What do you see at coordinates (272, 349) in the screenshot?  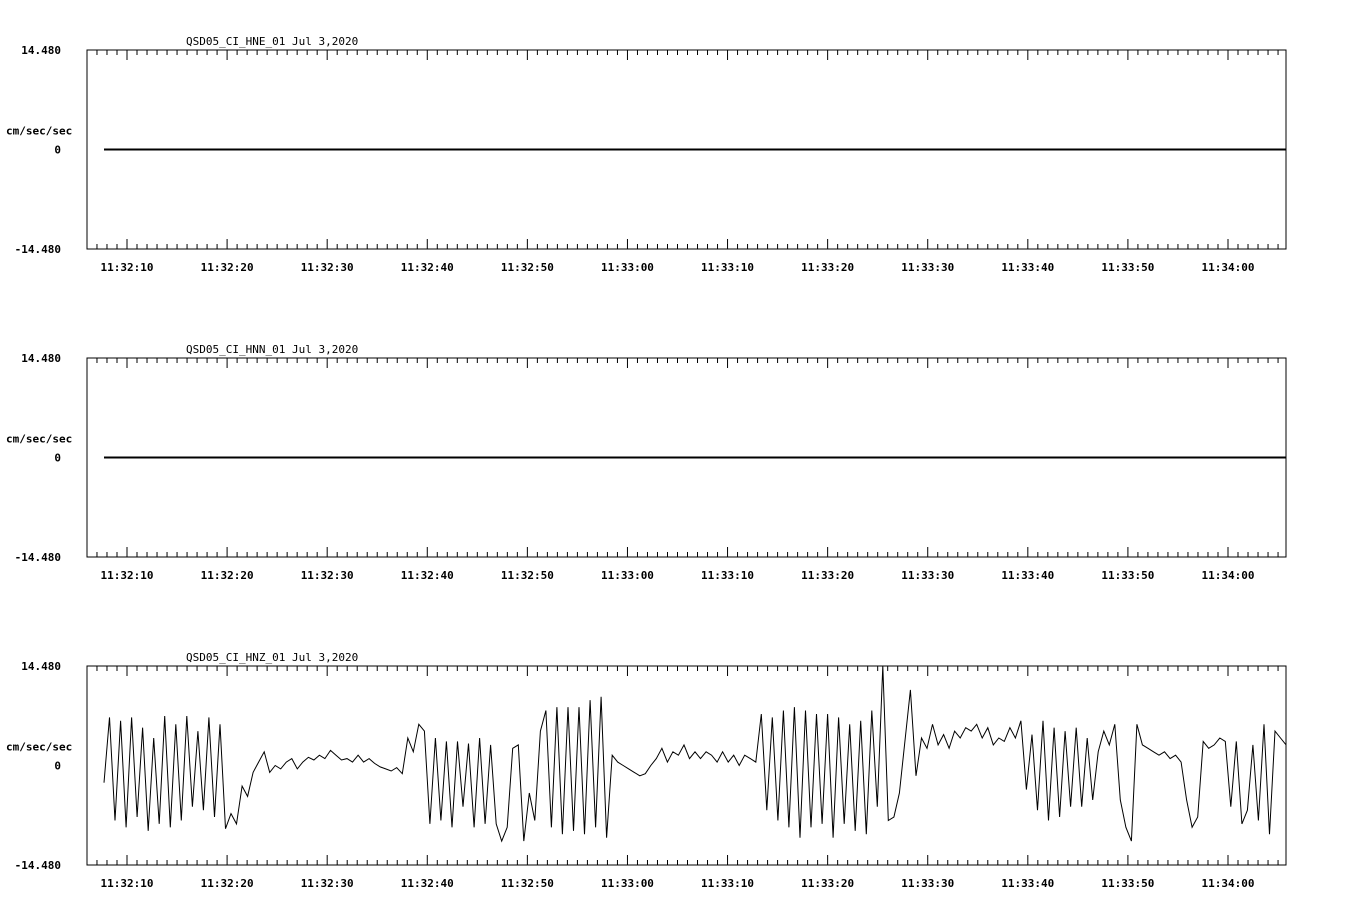 I see `chart-title: QSD05_CI_HNN_01 Jul 3,2020` at bounding box center [272, 349].